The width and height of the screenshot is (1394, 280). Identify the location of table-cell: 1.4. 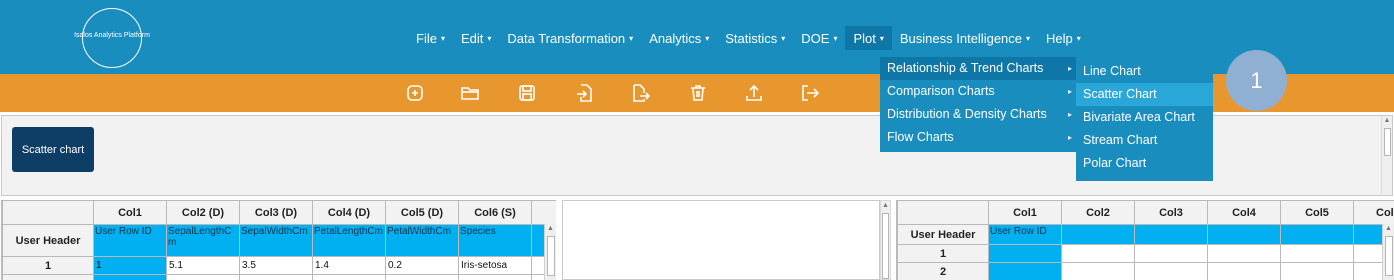
(349, 265).